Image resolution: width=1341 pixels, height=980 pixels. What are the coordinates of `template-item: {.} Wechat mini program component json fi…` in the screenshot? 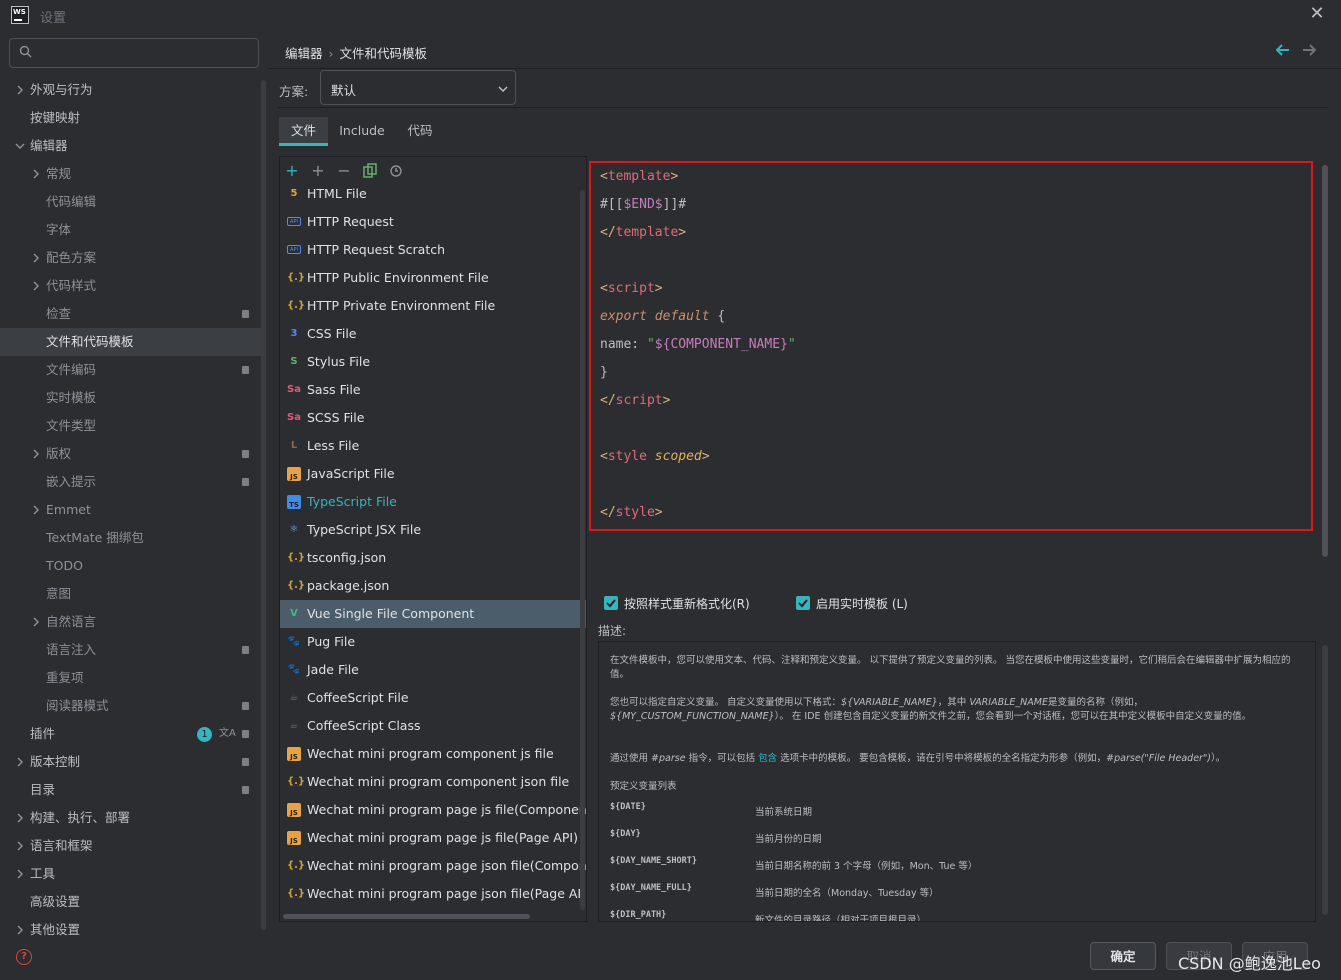 It's located at (433, 782).